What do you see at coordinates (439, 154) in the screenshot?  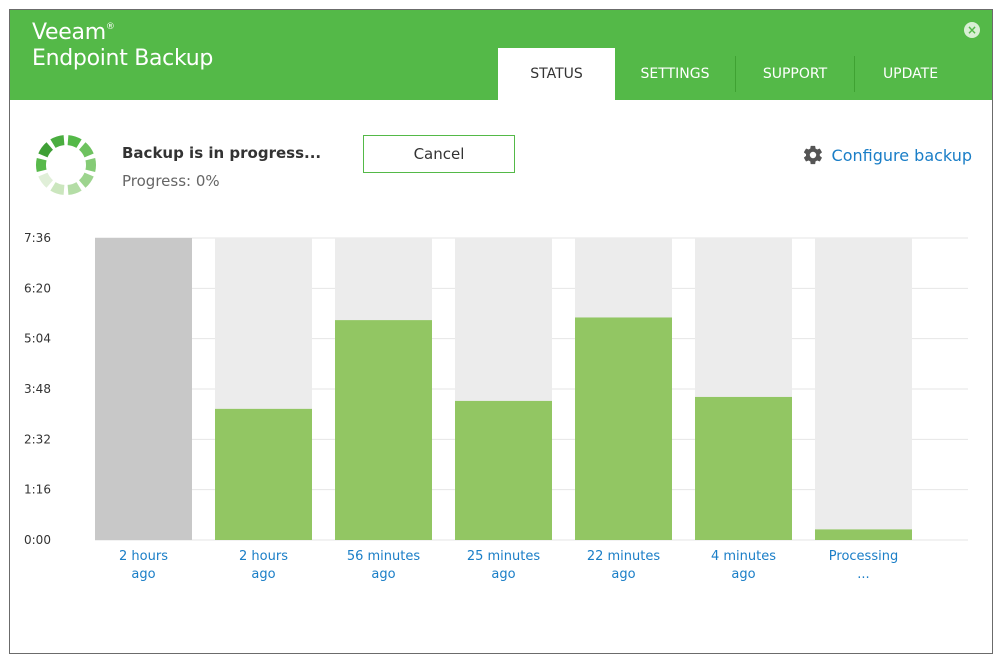 I see `cancel-button: Cancel` at bounding box center [439, 154].